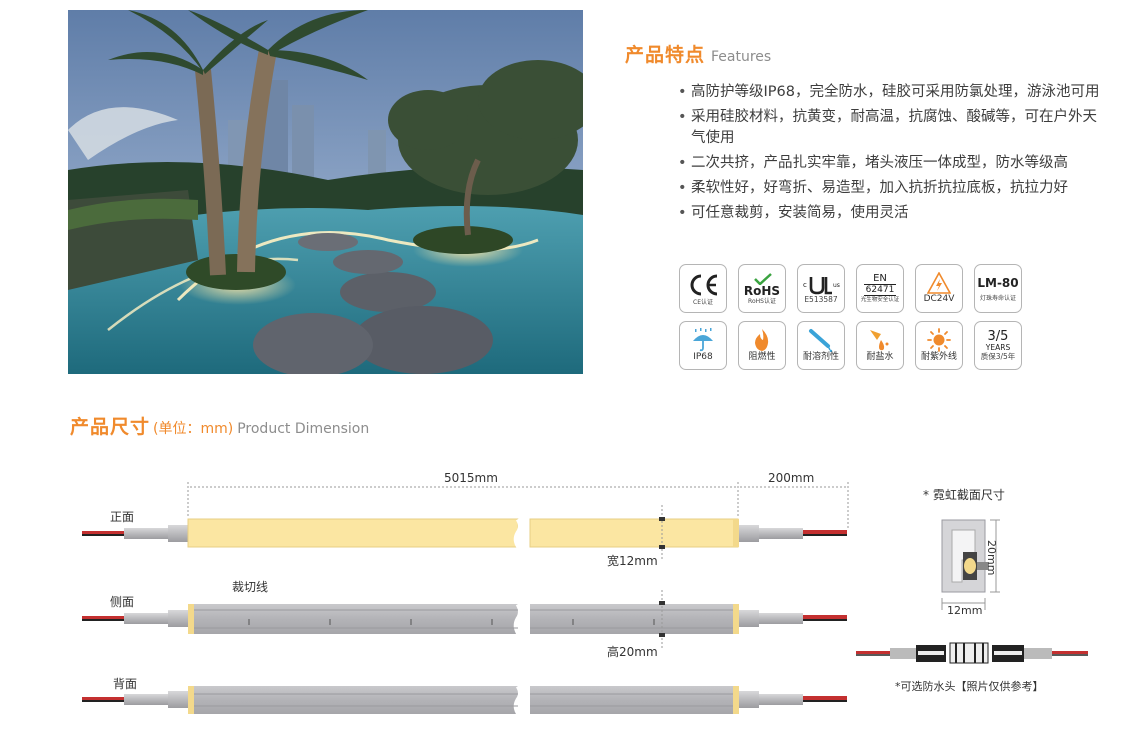 This screenshot has width=1134, height=743. Describe the element at coordinates (991, 558) in the screenshot. I see `cross-section-height: 20mm` at that location.